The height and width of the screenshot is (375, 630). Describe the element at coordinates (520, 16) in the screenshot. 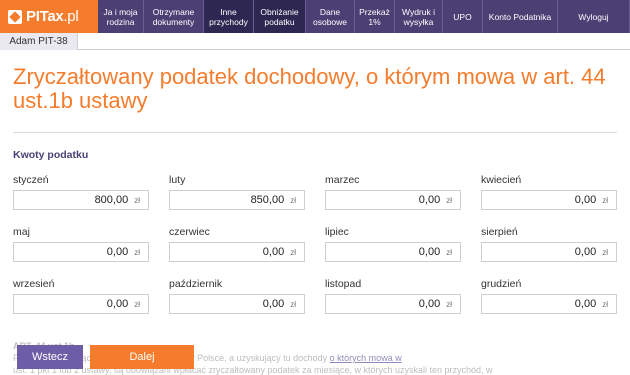

I see `nav-item-konto-podatnika: Konto Podatnika` at that location.